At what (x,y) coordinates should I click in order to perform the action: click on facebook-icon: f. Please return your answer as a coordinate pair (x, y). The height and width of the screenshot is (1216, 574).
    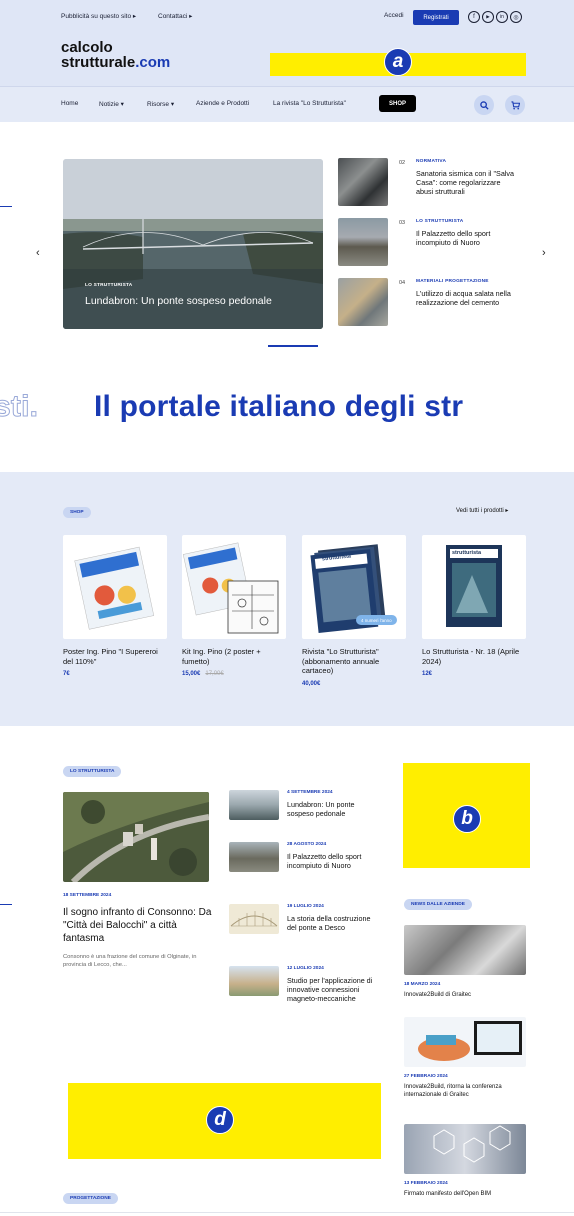
    Looking at the image, I should click on (474, 17).